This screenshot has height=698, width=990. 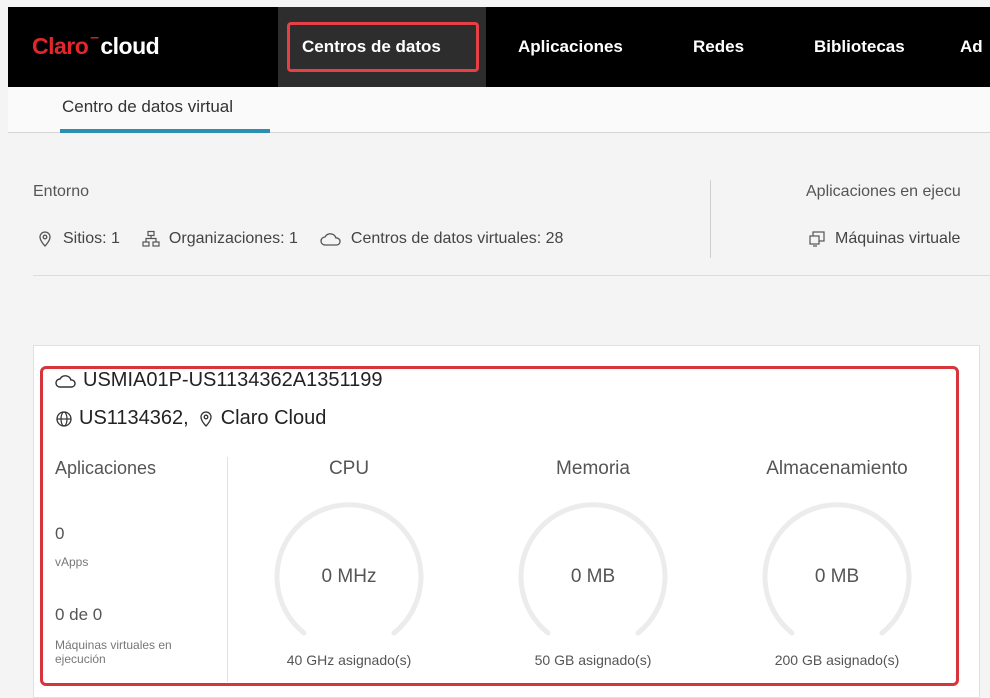 What do you see at coordinates (232, 380) in the screenshot?
I see `vdc-name: USMIA01P-US1134362A1351199` at bounding box center [232, 380].